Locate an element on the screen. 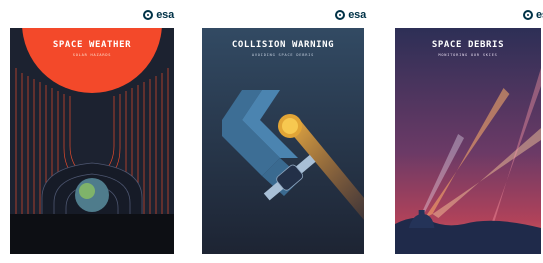 This screenshot has height=263, width=543. poster-title: SPACE WEATHER is located at coordinates (92, 45).